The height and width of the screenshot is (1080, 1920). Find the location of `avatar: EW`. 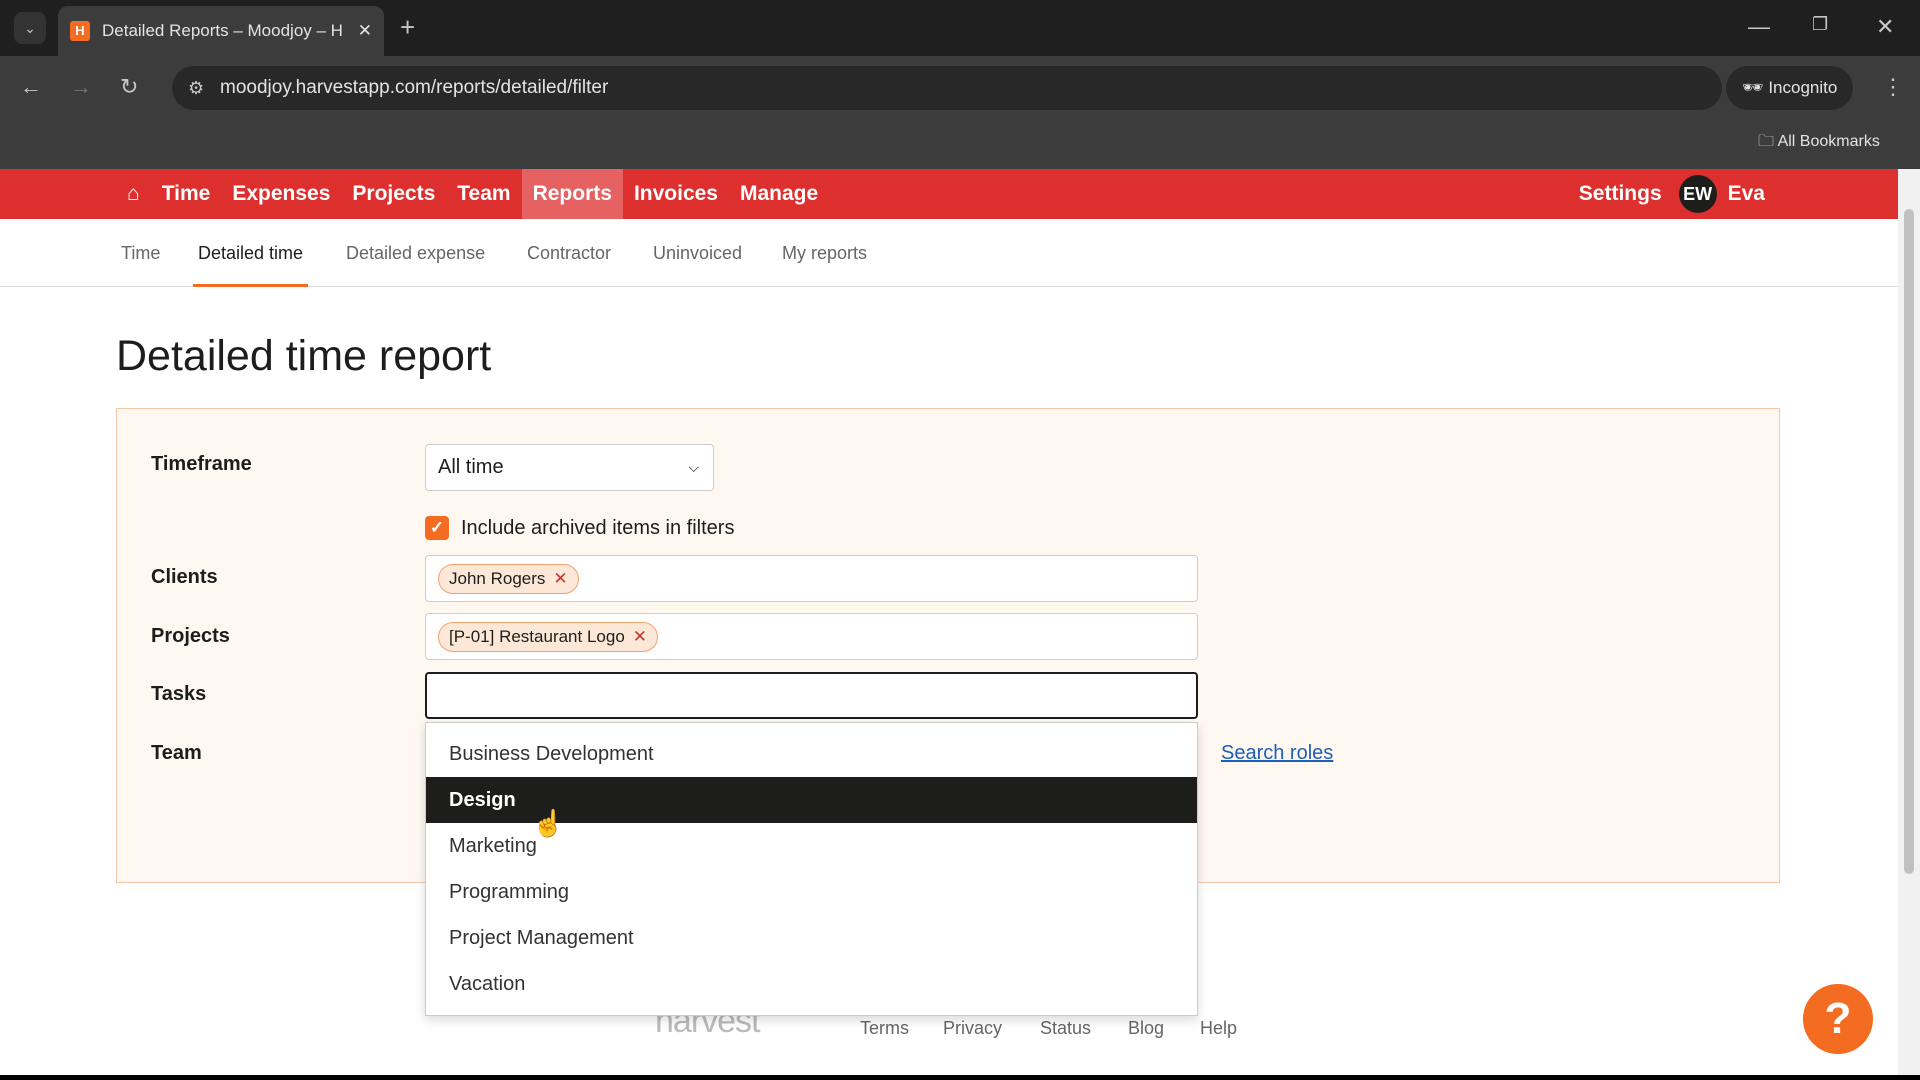

avatar: EW is located at coordinates (1697, 194).